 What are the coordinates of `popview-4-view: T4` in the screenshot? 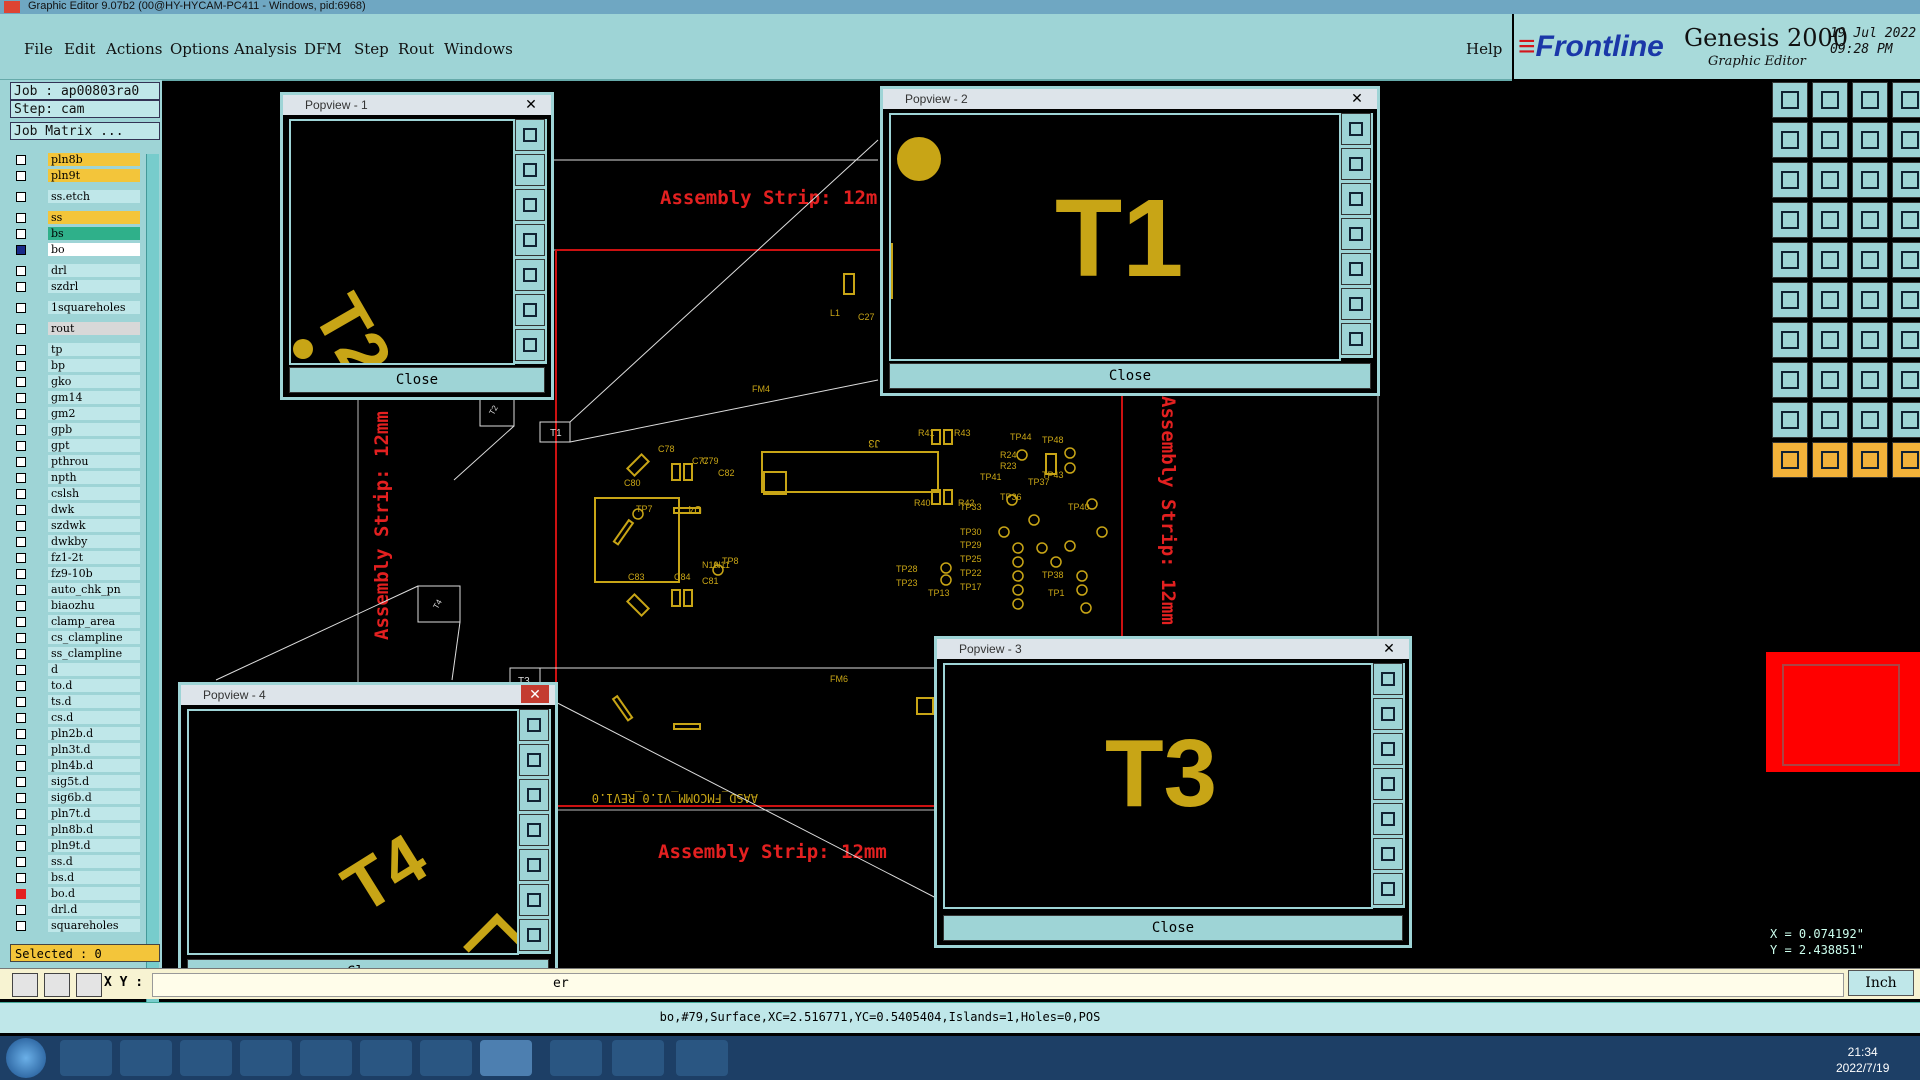 It's located at (353, 832).